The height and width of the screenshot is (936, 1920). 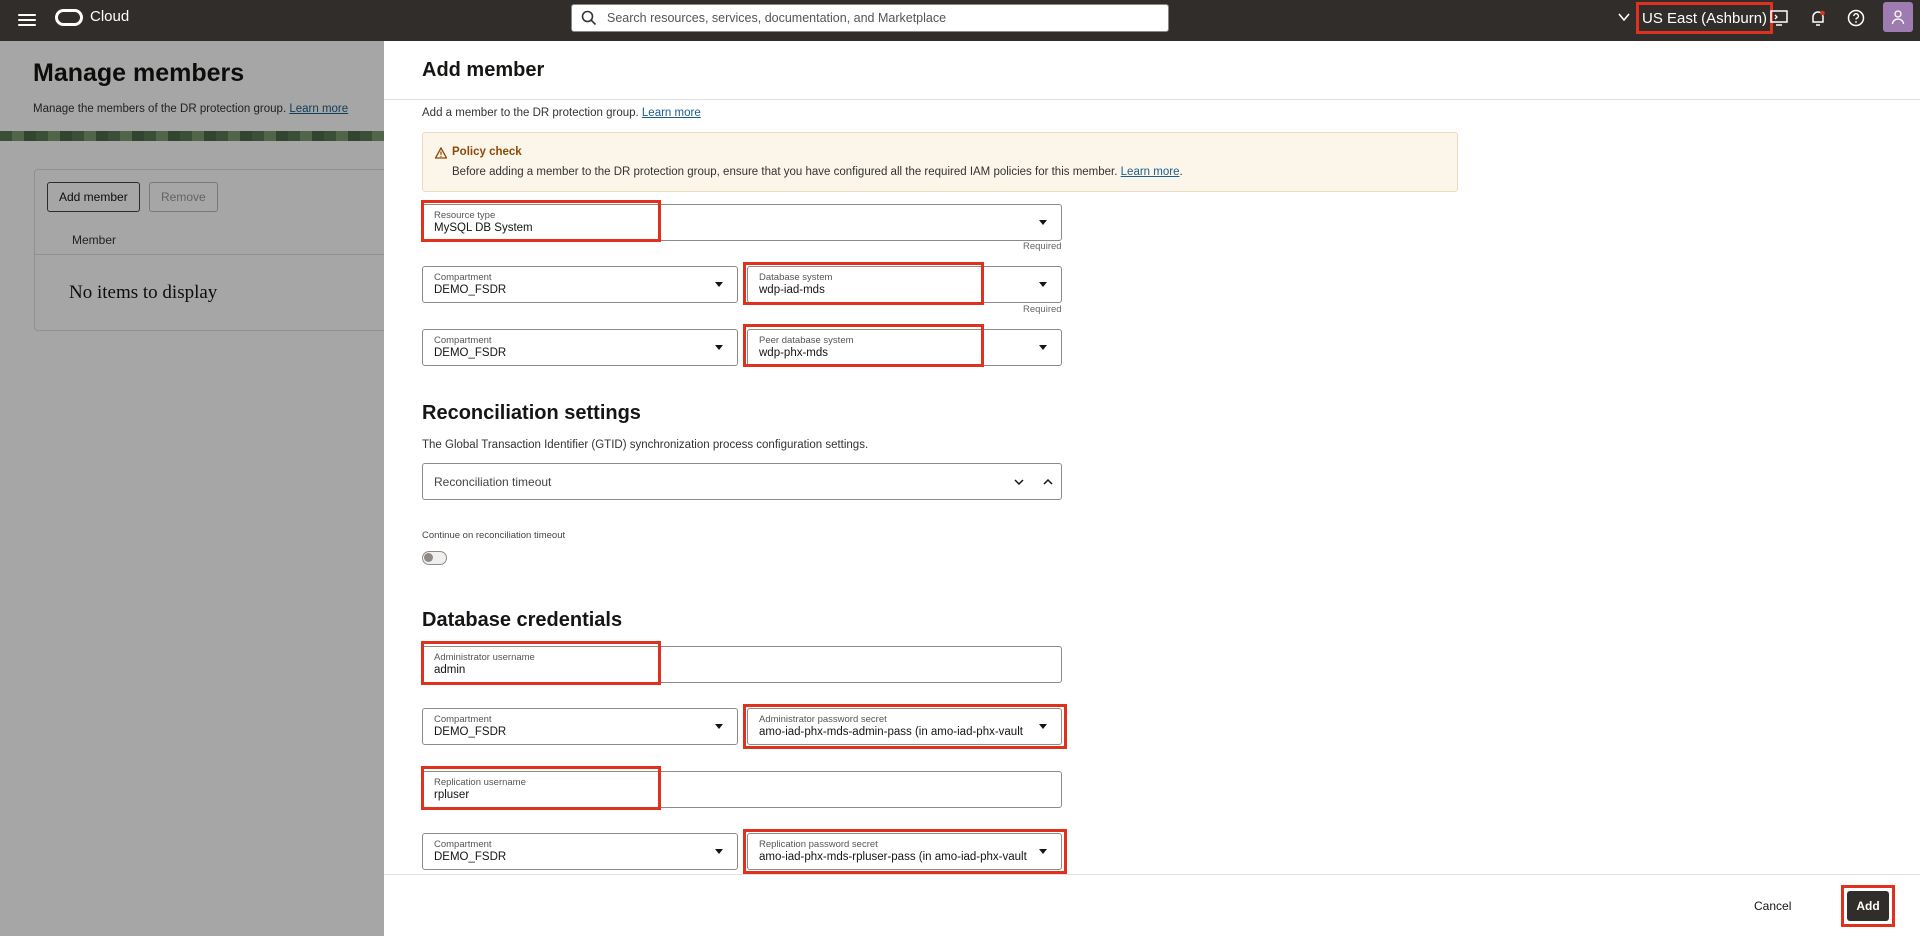 What do you see at coordinates (904, 284) in the screenshot?
I see `database-system-select: Database system wdp-iad-mds` at bounding box center [904, 284].